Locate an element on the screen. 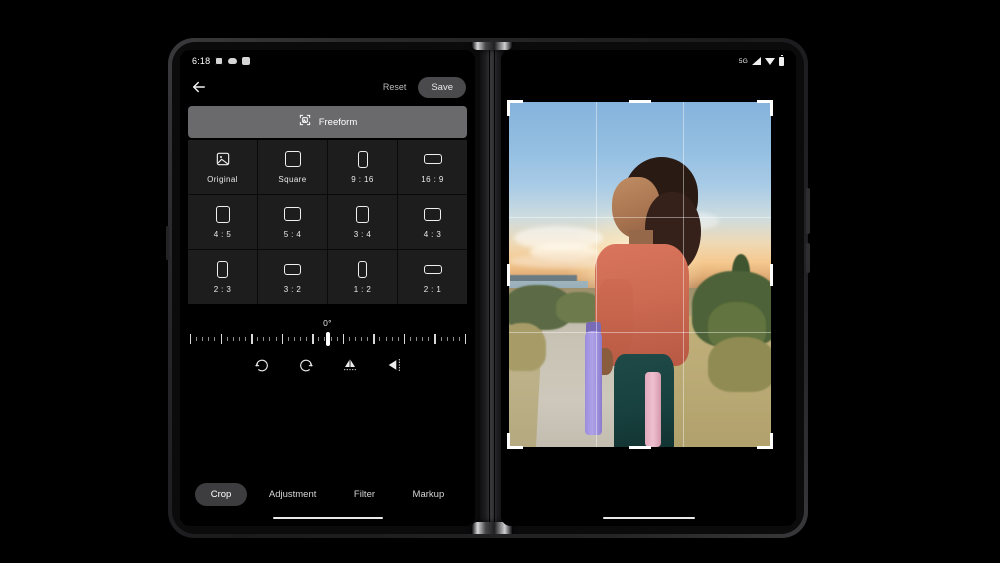 This screenshot has height=563, width=1000. power-button is located at coordinates (808, 211).